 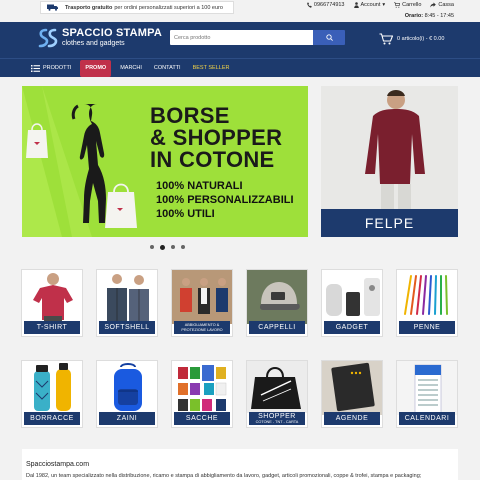 I want to click on category-label: SHOPPER COTONE - TNT - CARTA, so click(x=277, y=418).